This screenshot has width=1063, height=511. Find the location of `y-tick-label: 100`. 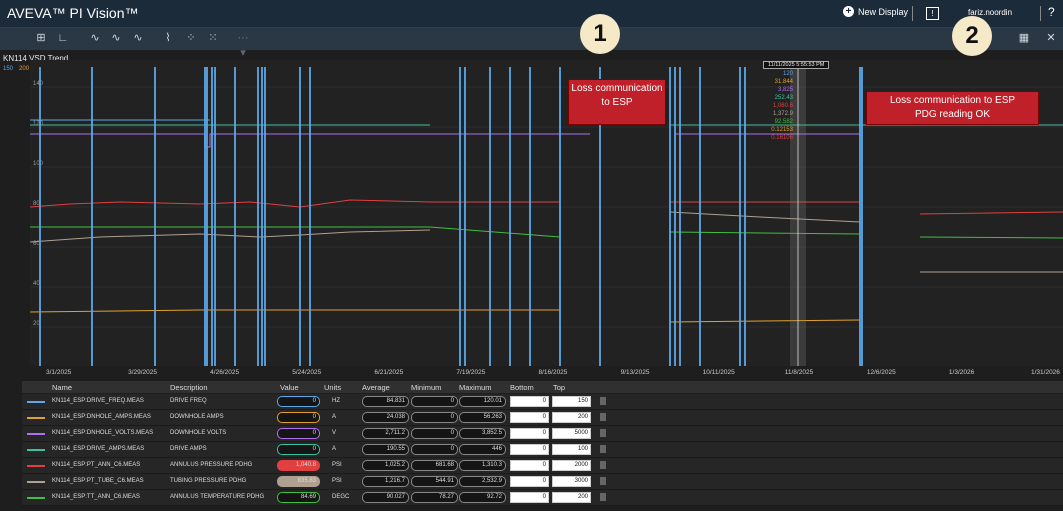

y-tick-label: 100 is located at coordinates (38, 164).